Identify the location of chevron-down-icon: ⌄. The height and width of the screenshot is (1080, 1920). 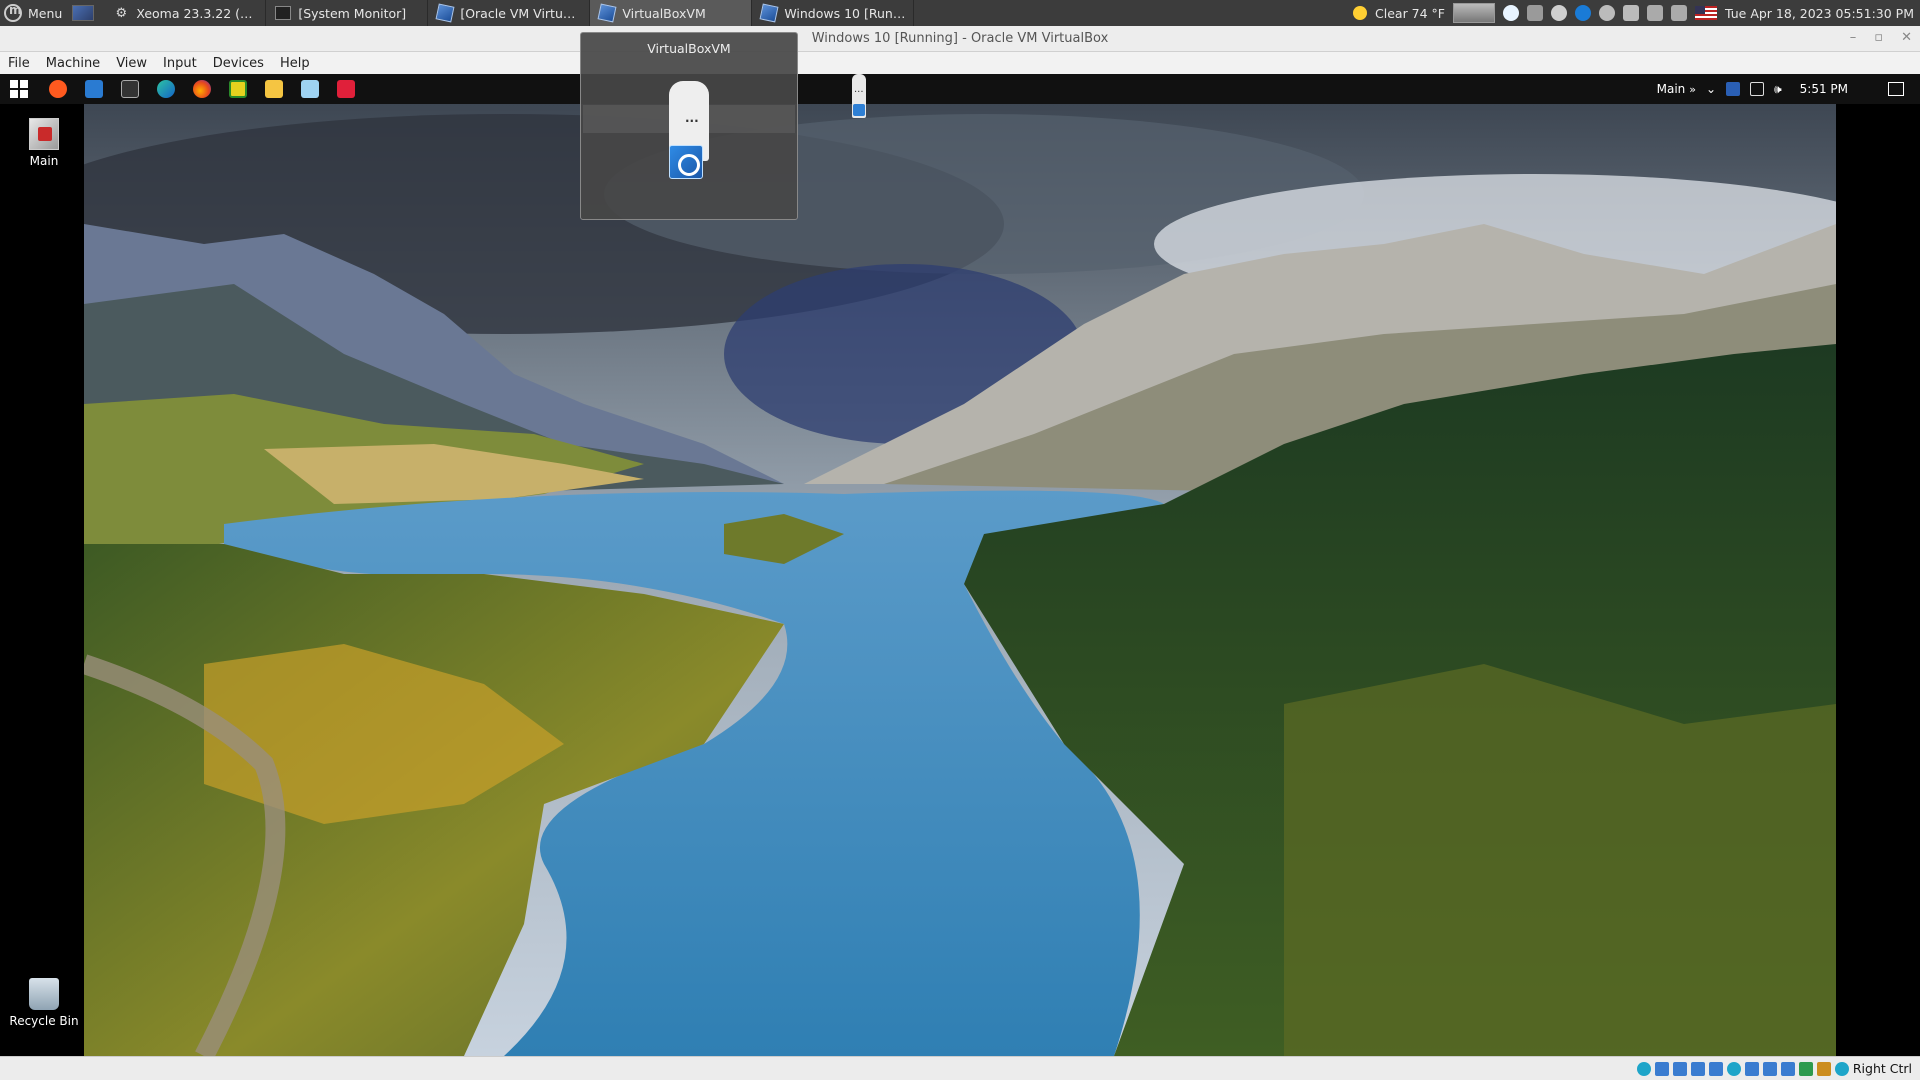
(1711, 89).